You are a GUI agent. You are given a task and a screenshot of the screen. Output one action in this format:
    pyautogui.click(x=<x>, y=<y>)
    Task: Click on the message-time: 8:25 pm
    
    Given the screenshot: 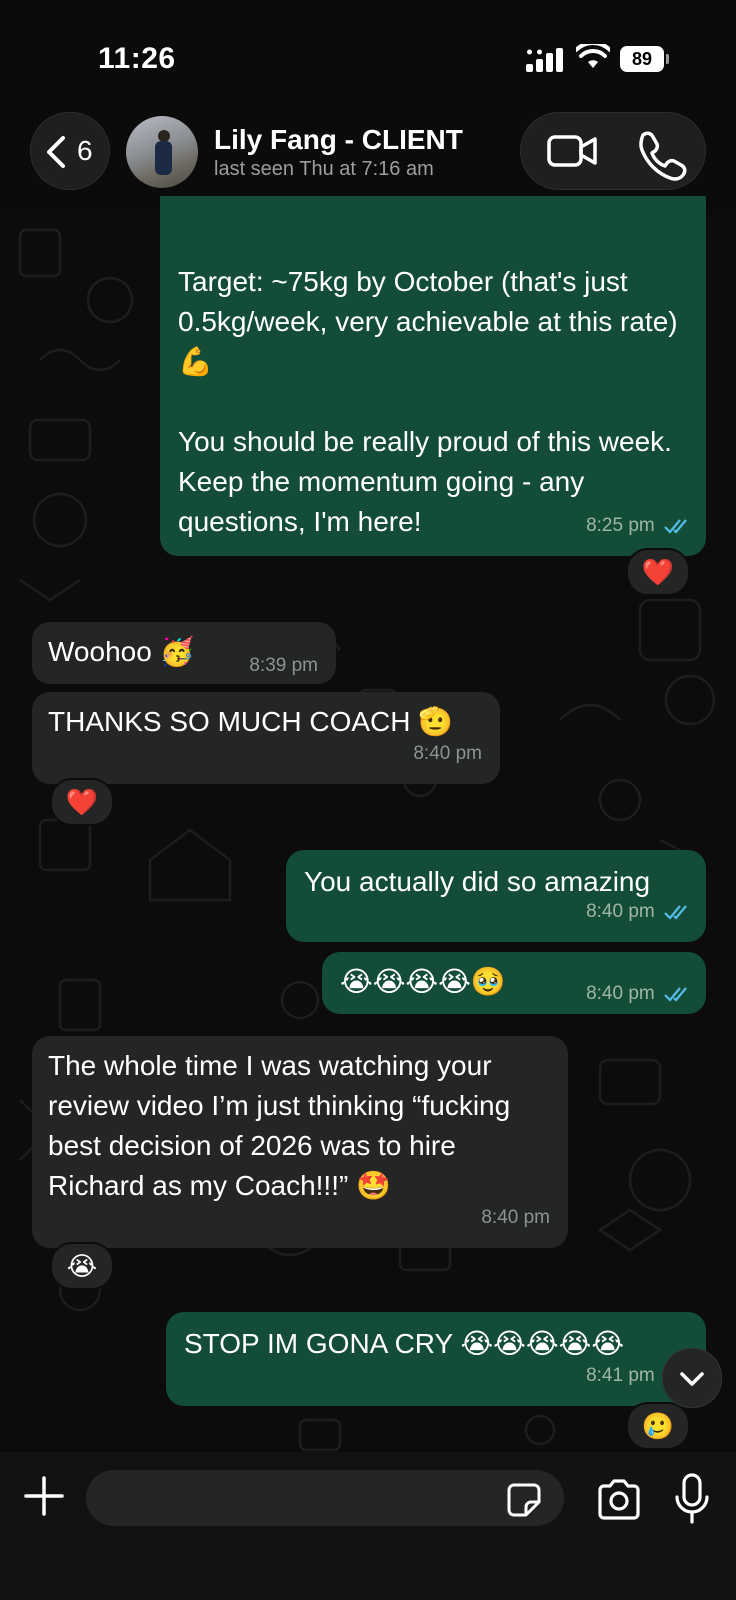 What is the action you would take?
    pyautogui.click(x=620, y=525)
    